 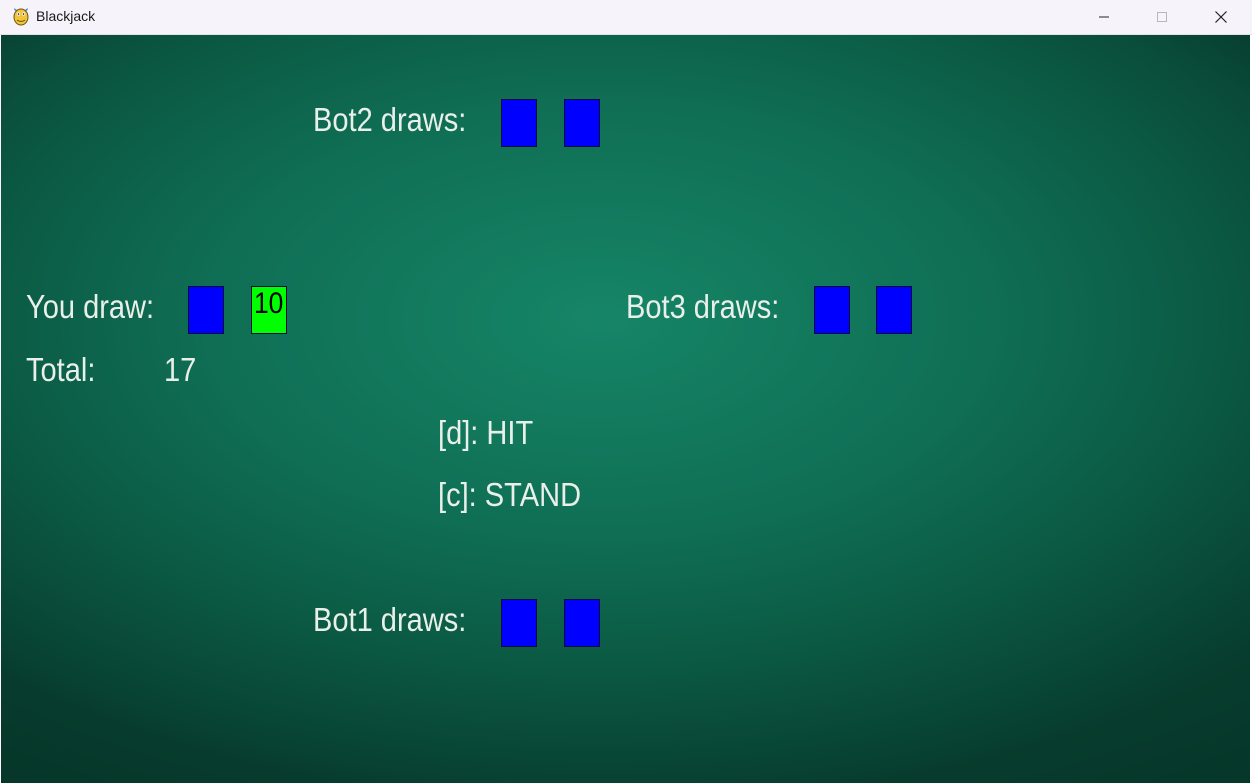 What do you see at coordinates (703, 306) in the screenshot?
I see `bot3-label: Bot3 draws:` at bounding box center [703, 306].